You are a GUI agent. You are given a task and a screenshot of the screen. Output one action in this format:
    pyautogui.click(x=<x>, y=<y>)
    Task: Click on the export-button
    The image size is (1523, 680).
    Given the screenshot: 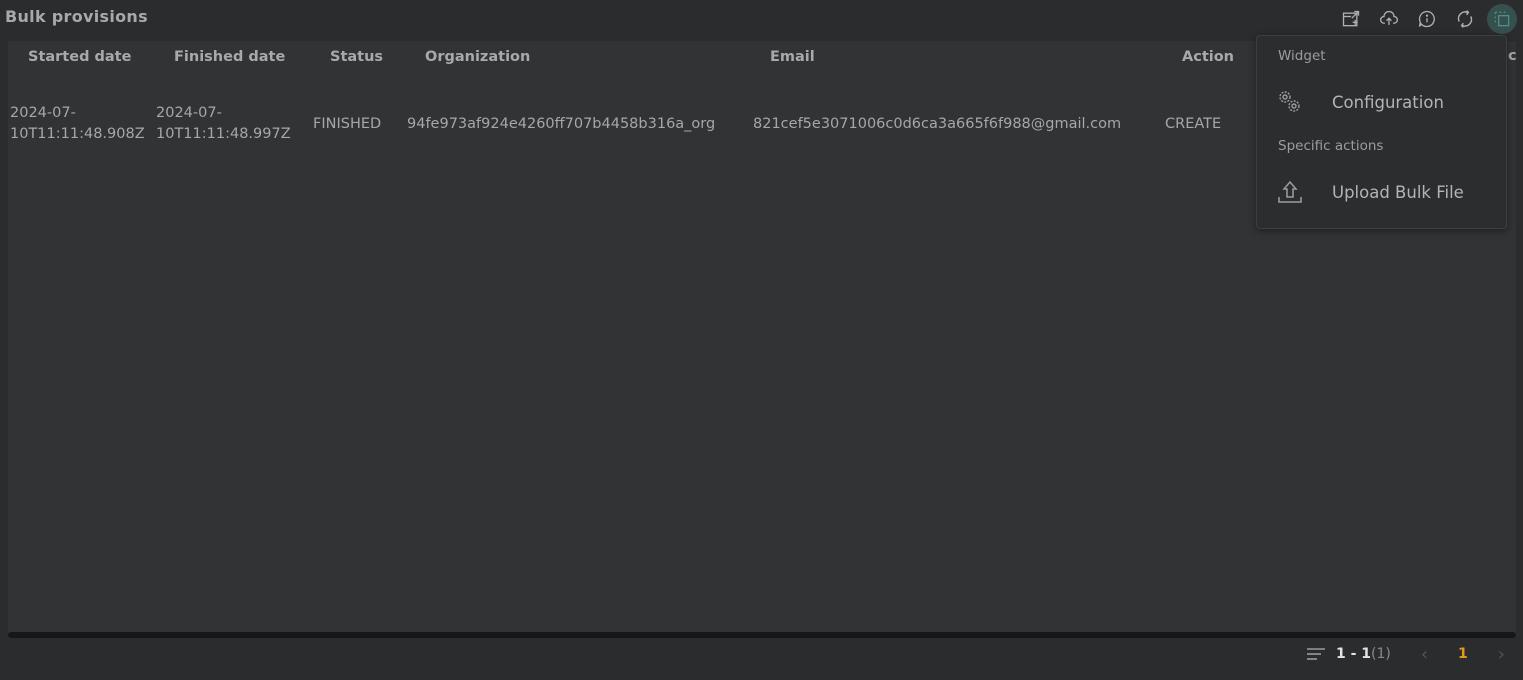 What is the action you would take?
    pyautogui.click(x=1351, y=19)
    